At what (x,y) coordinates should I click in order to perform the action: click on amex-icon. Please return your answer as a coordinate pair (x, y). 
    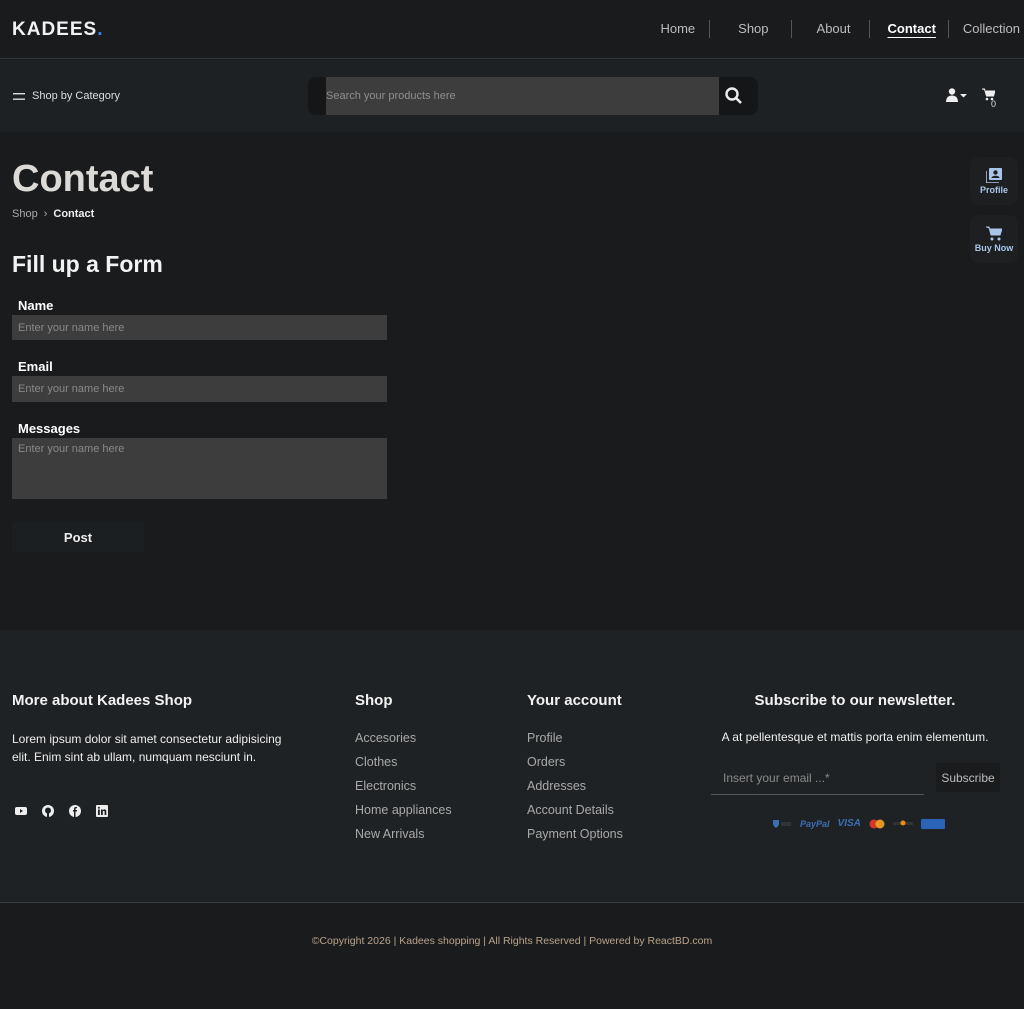
    Looking at the image, I should click on (932, 823).